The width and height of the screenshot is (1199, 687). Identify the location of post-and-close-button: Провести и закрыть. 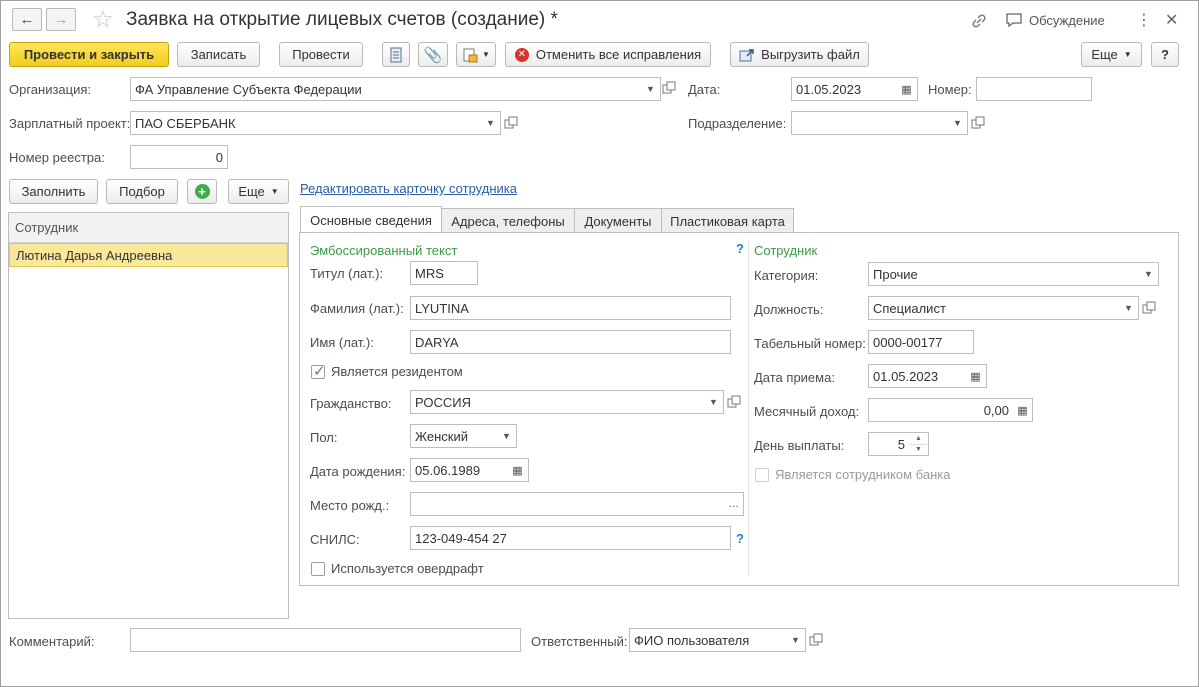
(89, 54).